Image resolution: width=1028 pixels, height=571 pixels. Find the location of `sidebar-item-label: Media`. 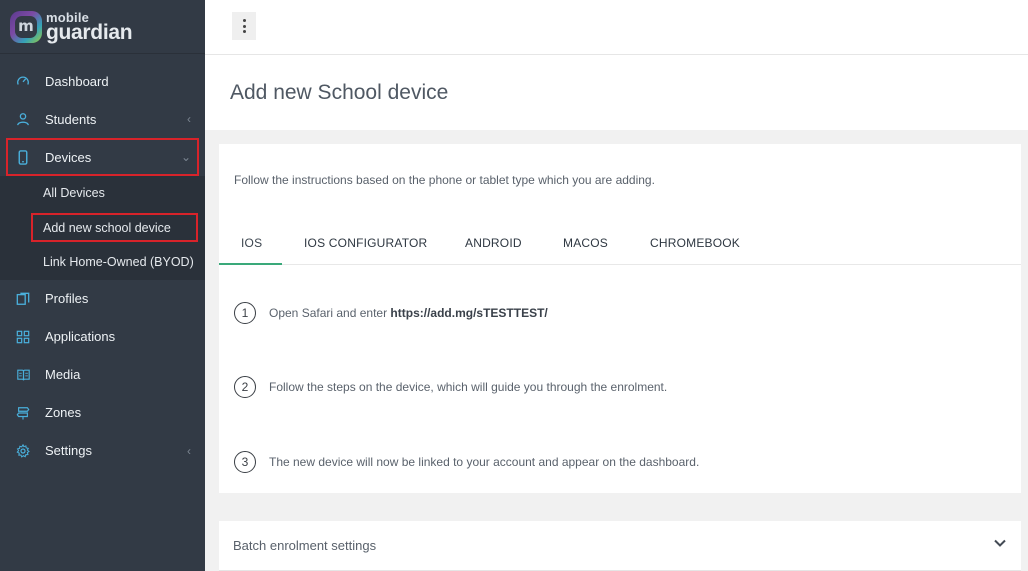

sidebar-item-label: Media is located at coordinates (63, 374).